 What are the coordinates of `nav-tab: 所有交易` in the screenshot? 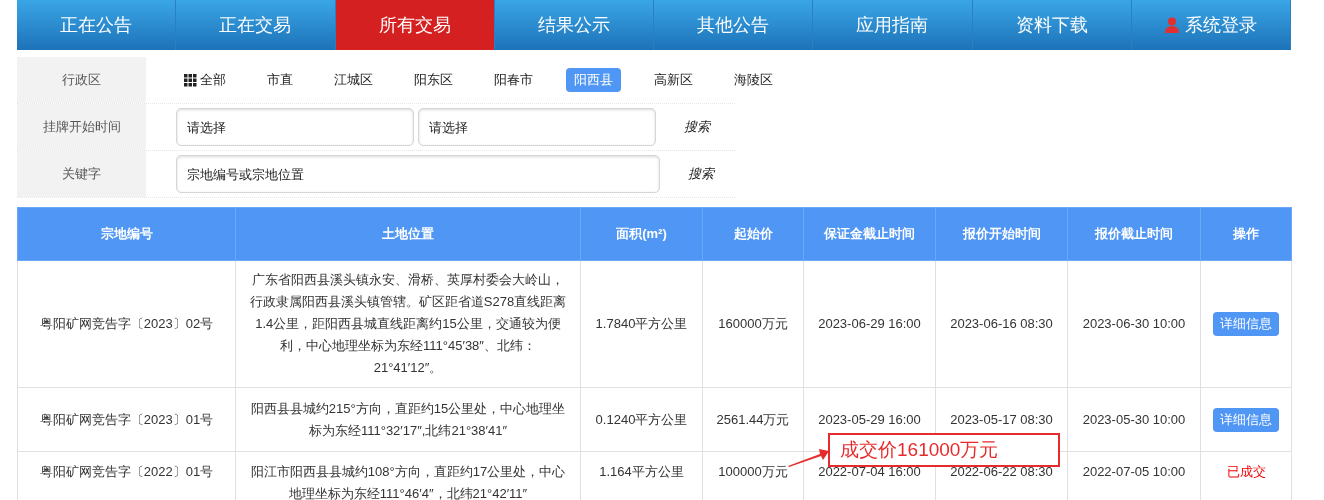 It's located at (415, 25).